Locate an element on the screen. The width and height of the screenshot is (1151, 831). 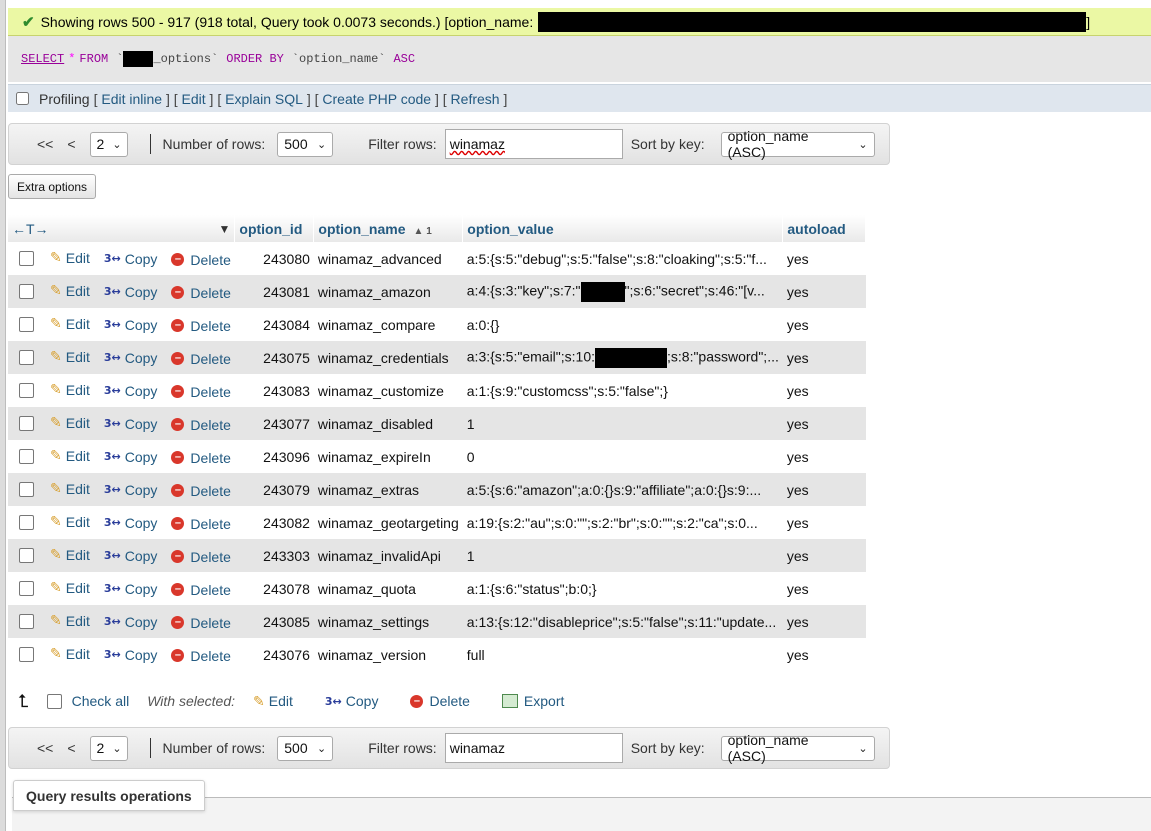
option-id-cell: 243078 is located at coordinates (274, 588).